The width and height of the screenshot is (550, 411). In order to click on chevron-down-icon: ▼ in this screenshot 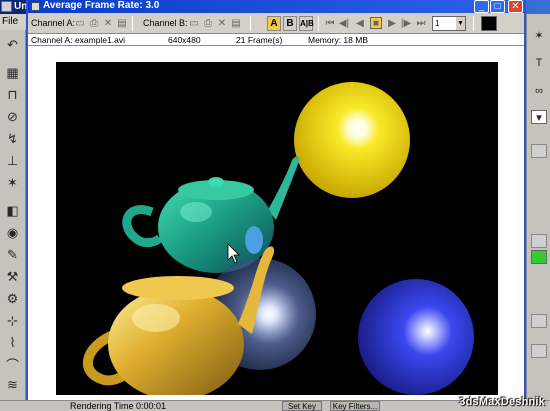, I will do `click(460, 23)`.